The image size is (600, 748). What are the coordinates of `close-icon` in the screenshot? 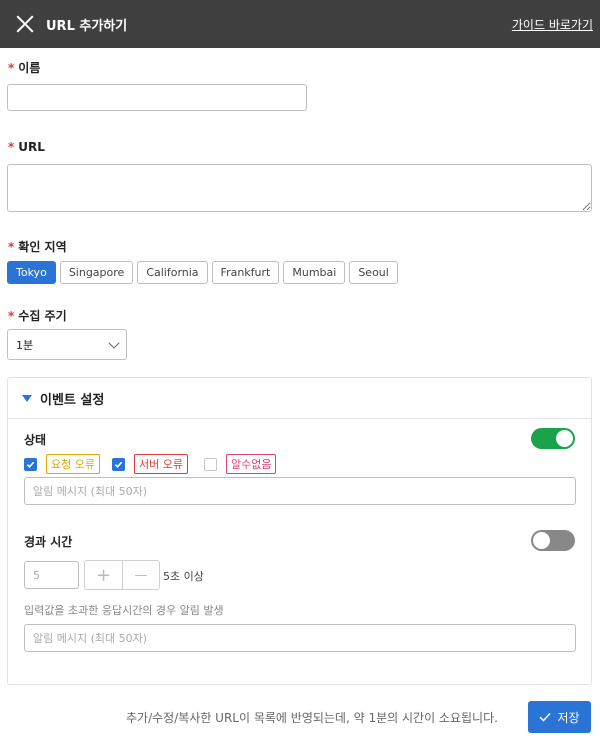 It's located at (25, 24).